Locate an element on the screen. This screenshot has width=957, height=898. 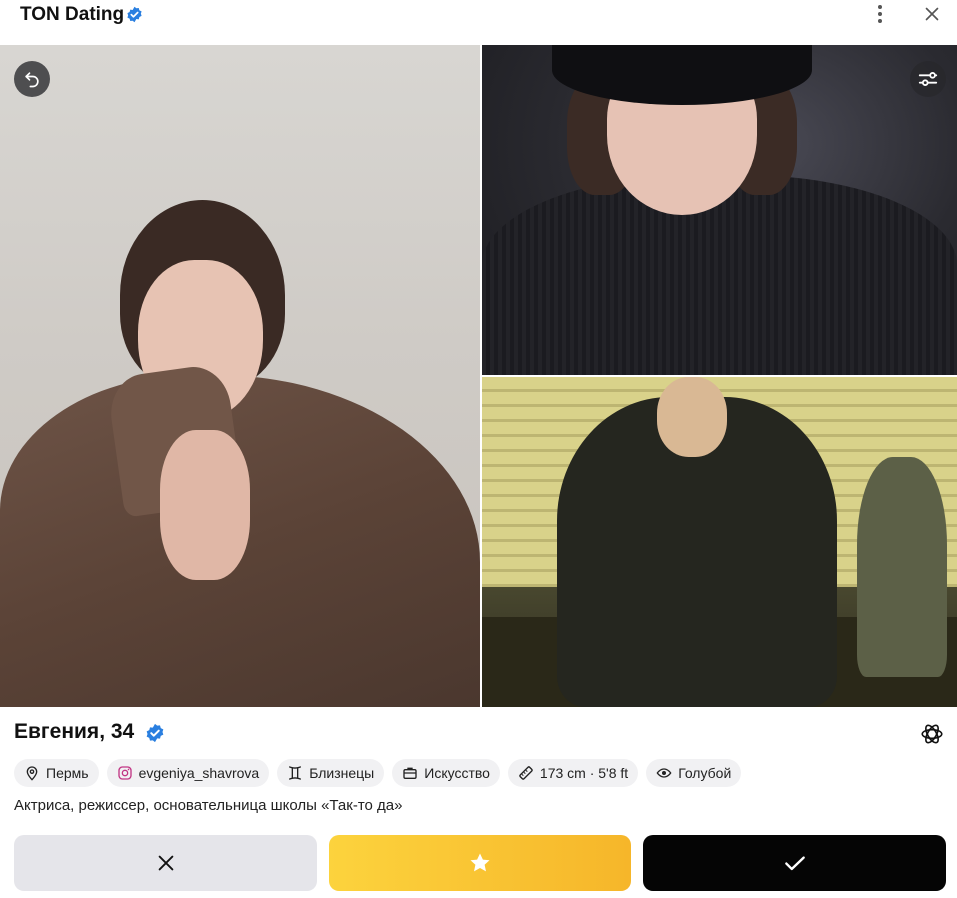
more-menu-button is located at coordinates (880, 14).